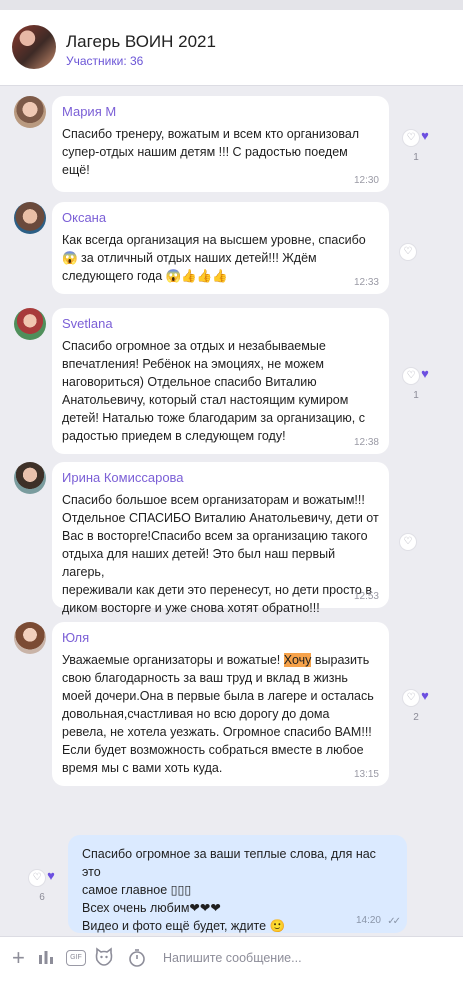 The image size is (463, 984). Describe the element at coordinates (104, 959) in the screenshot. I see `sticker-icon` at that location.